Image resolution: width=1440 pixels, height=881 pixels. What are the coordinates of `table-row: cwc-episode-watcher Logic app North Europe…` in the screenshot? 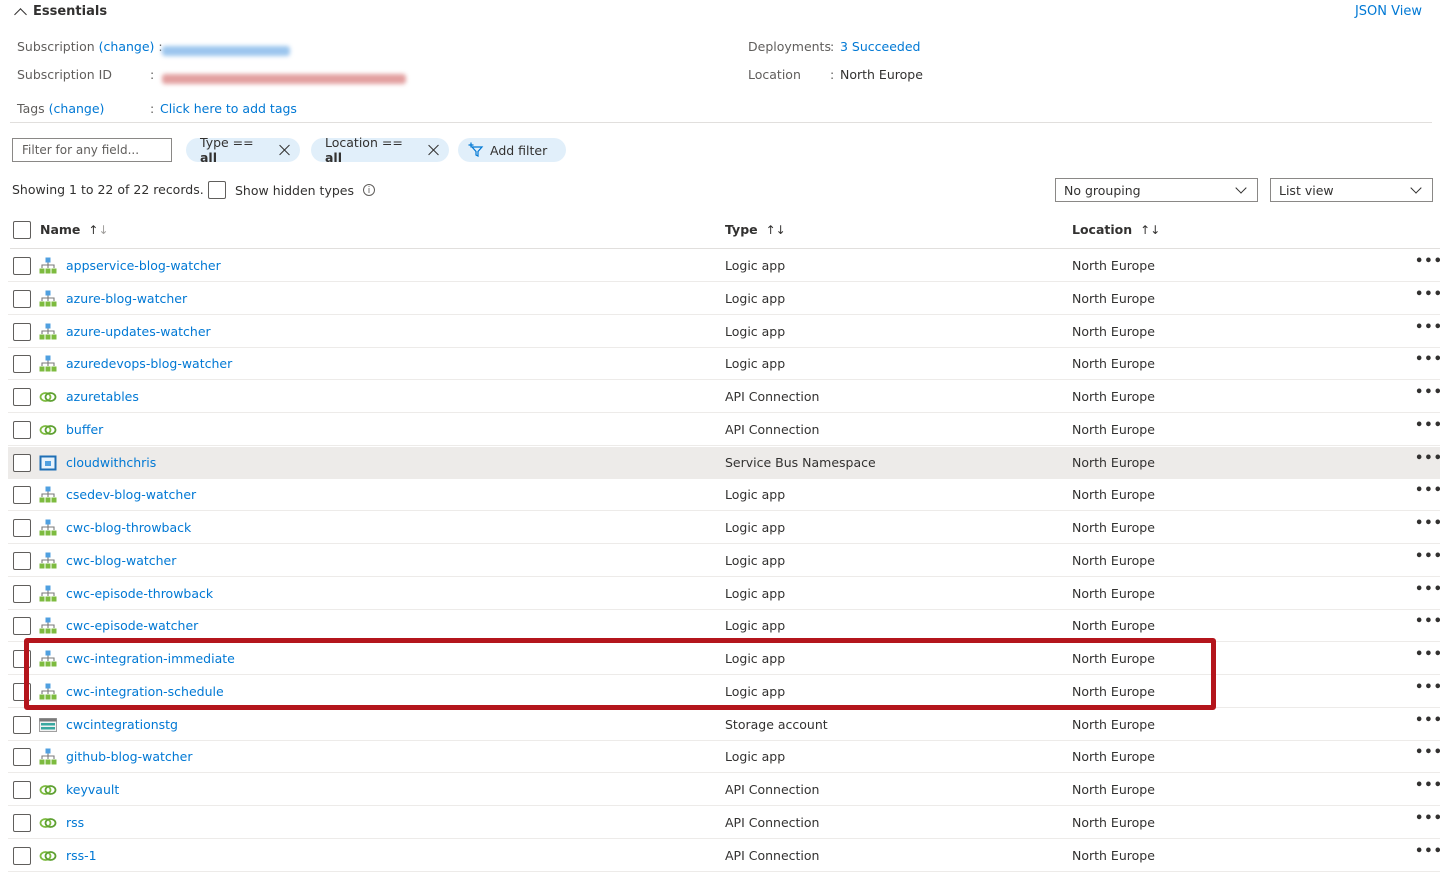 It's located at (724, 626).